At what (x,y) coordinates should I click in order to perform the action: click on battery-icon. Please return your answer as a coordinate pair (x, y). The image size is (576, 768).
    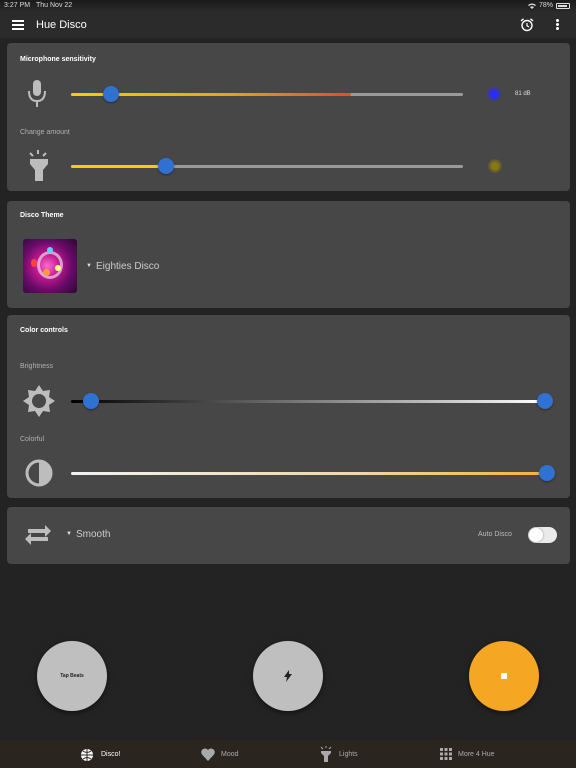
    Looking at the image, I should click on (563, 5).